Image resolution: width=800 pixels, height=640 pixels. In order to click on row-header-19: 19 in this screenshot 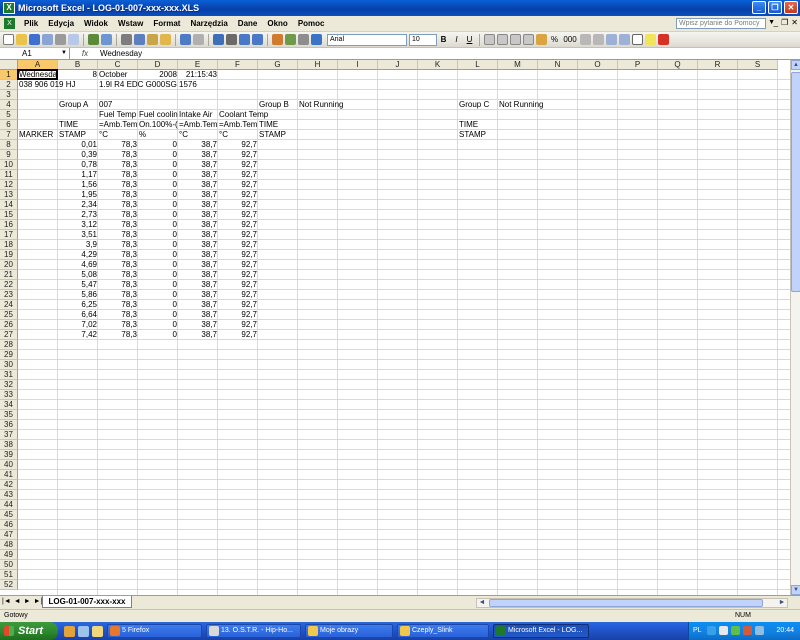, I will do `click(9, 255)`.